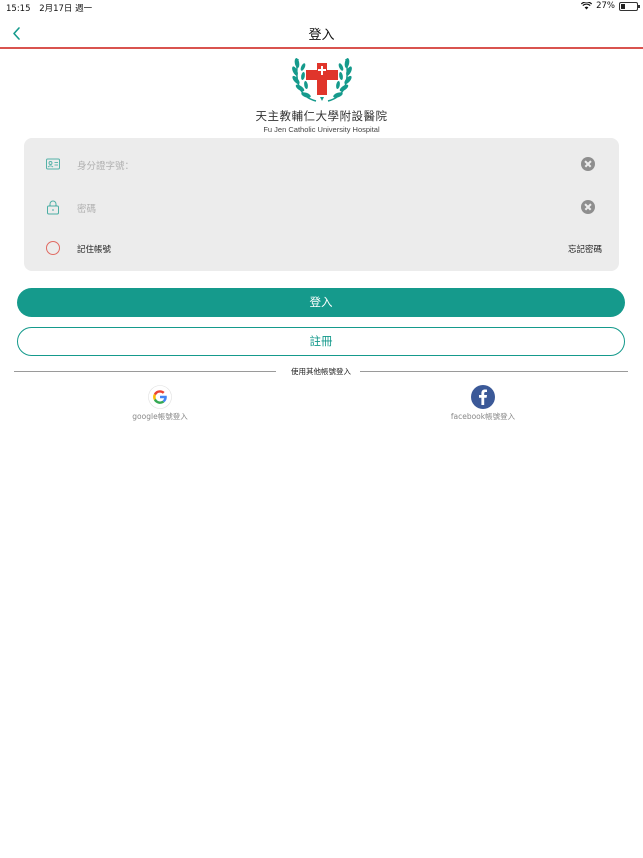  I want to click on facebook-icon, so click(483, 397).